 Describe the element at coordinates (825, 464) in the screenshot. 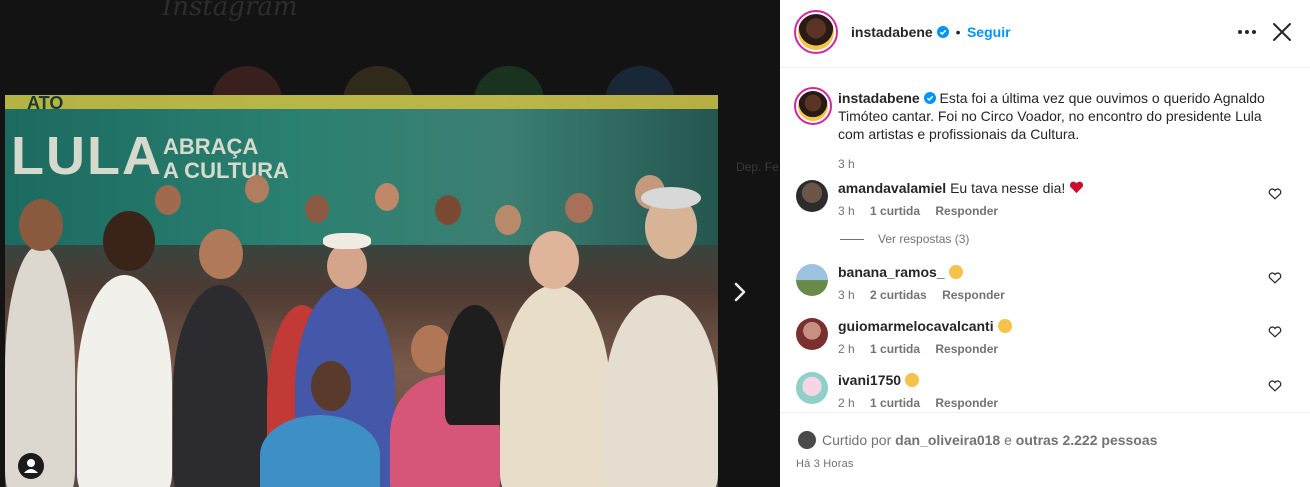

I see `posted-time: Há 3 Horas` at that location.